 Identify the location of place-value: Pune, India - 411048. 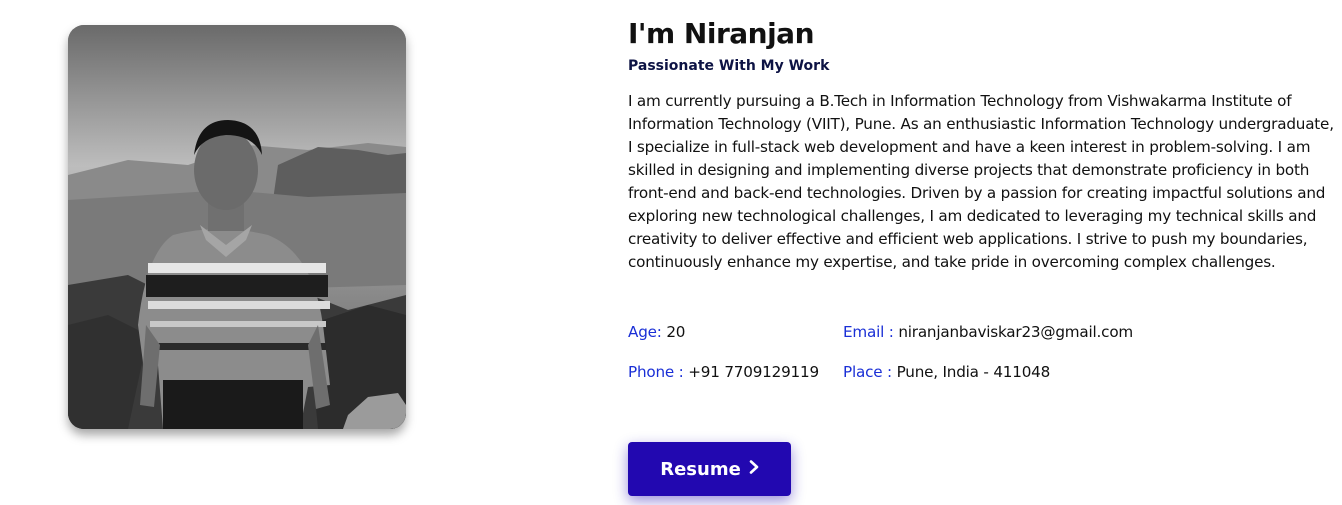
(973, 372).